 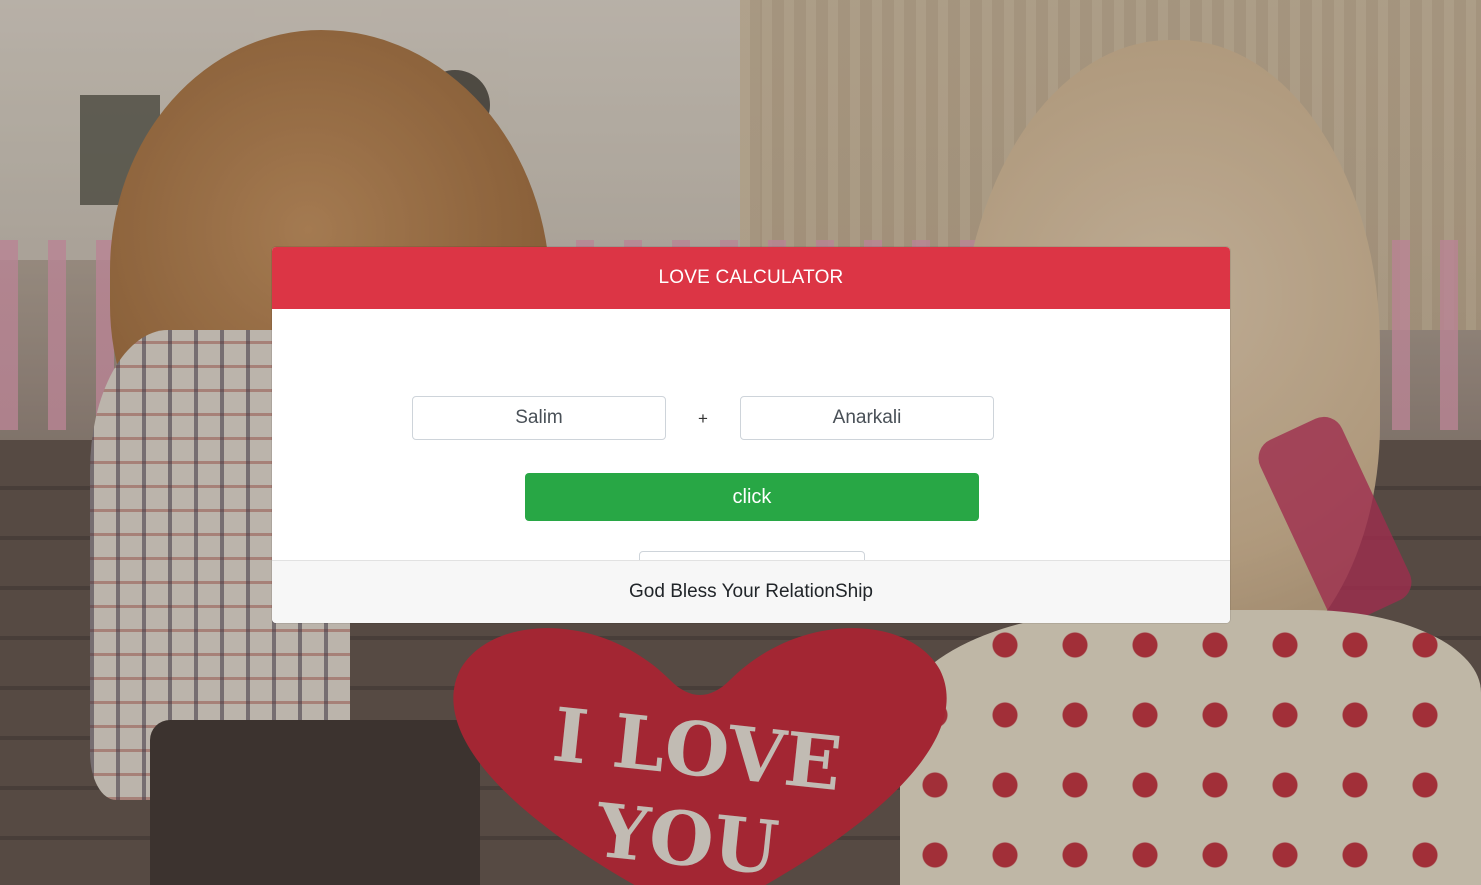 I want to click on second-name-input, so click(x=867, y=418).